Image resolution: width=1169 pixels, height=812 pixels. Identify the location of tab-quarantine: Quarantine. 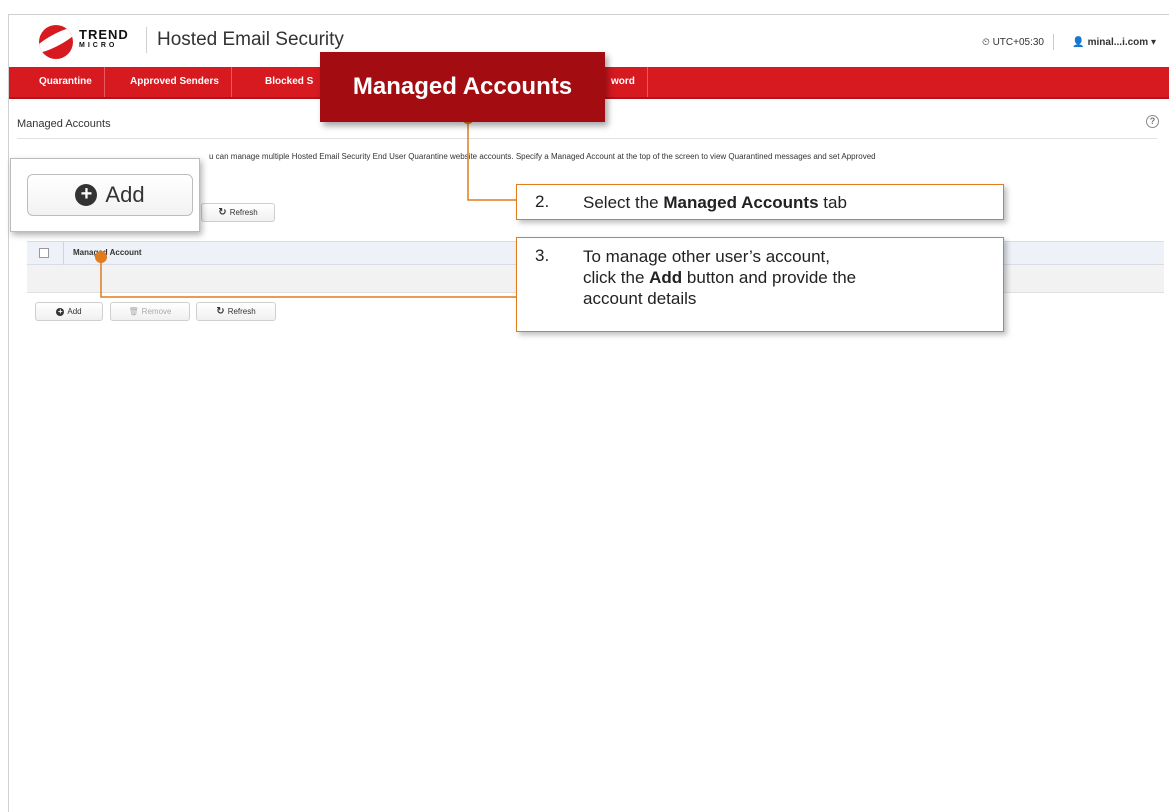
(66, 82).